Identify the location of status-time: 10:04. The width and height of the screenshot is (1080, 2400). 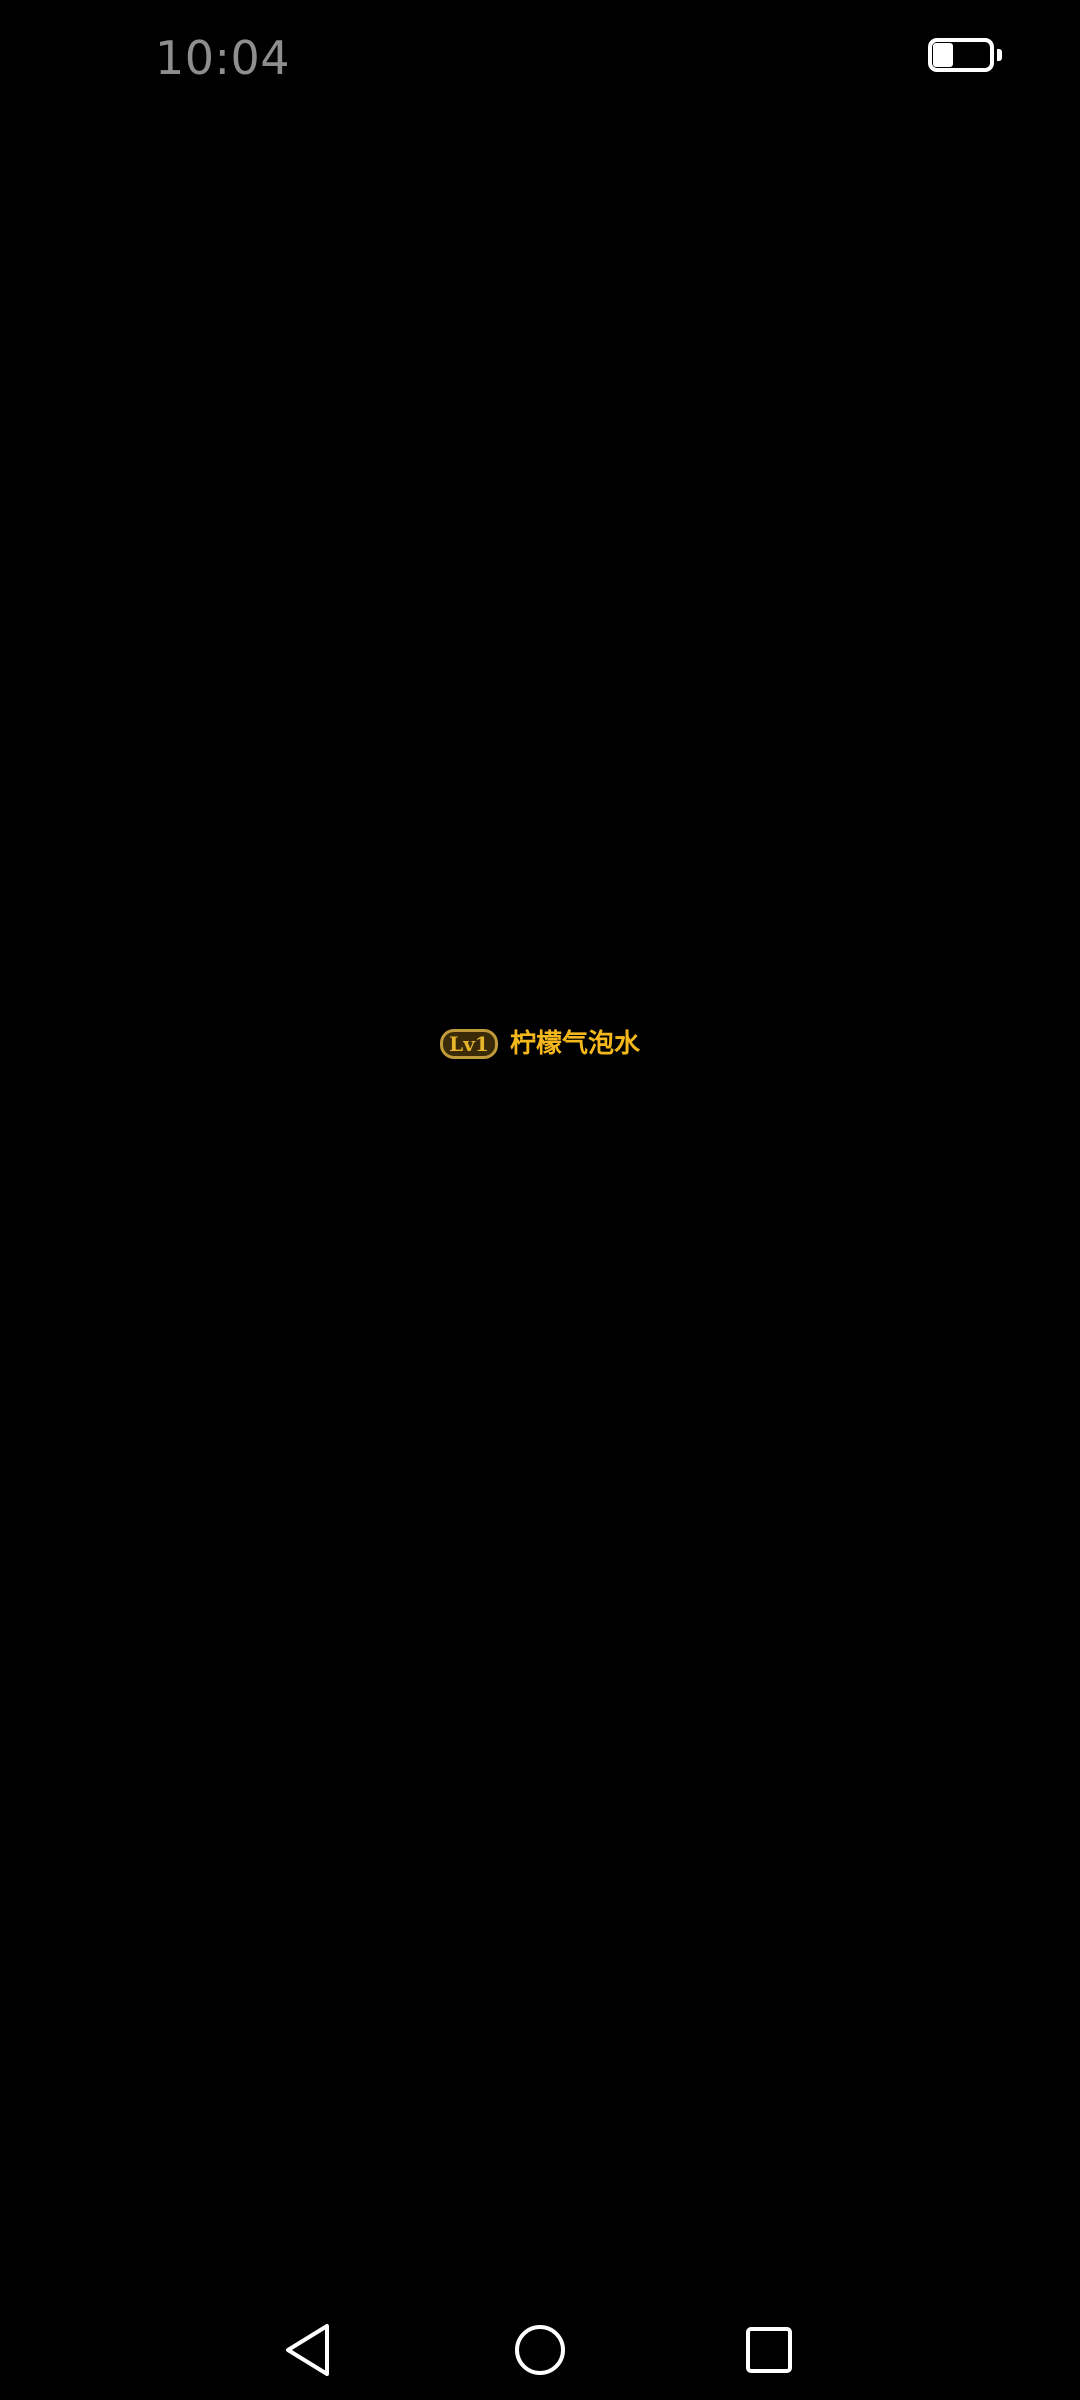
(223, 58).